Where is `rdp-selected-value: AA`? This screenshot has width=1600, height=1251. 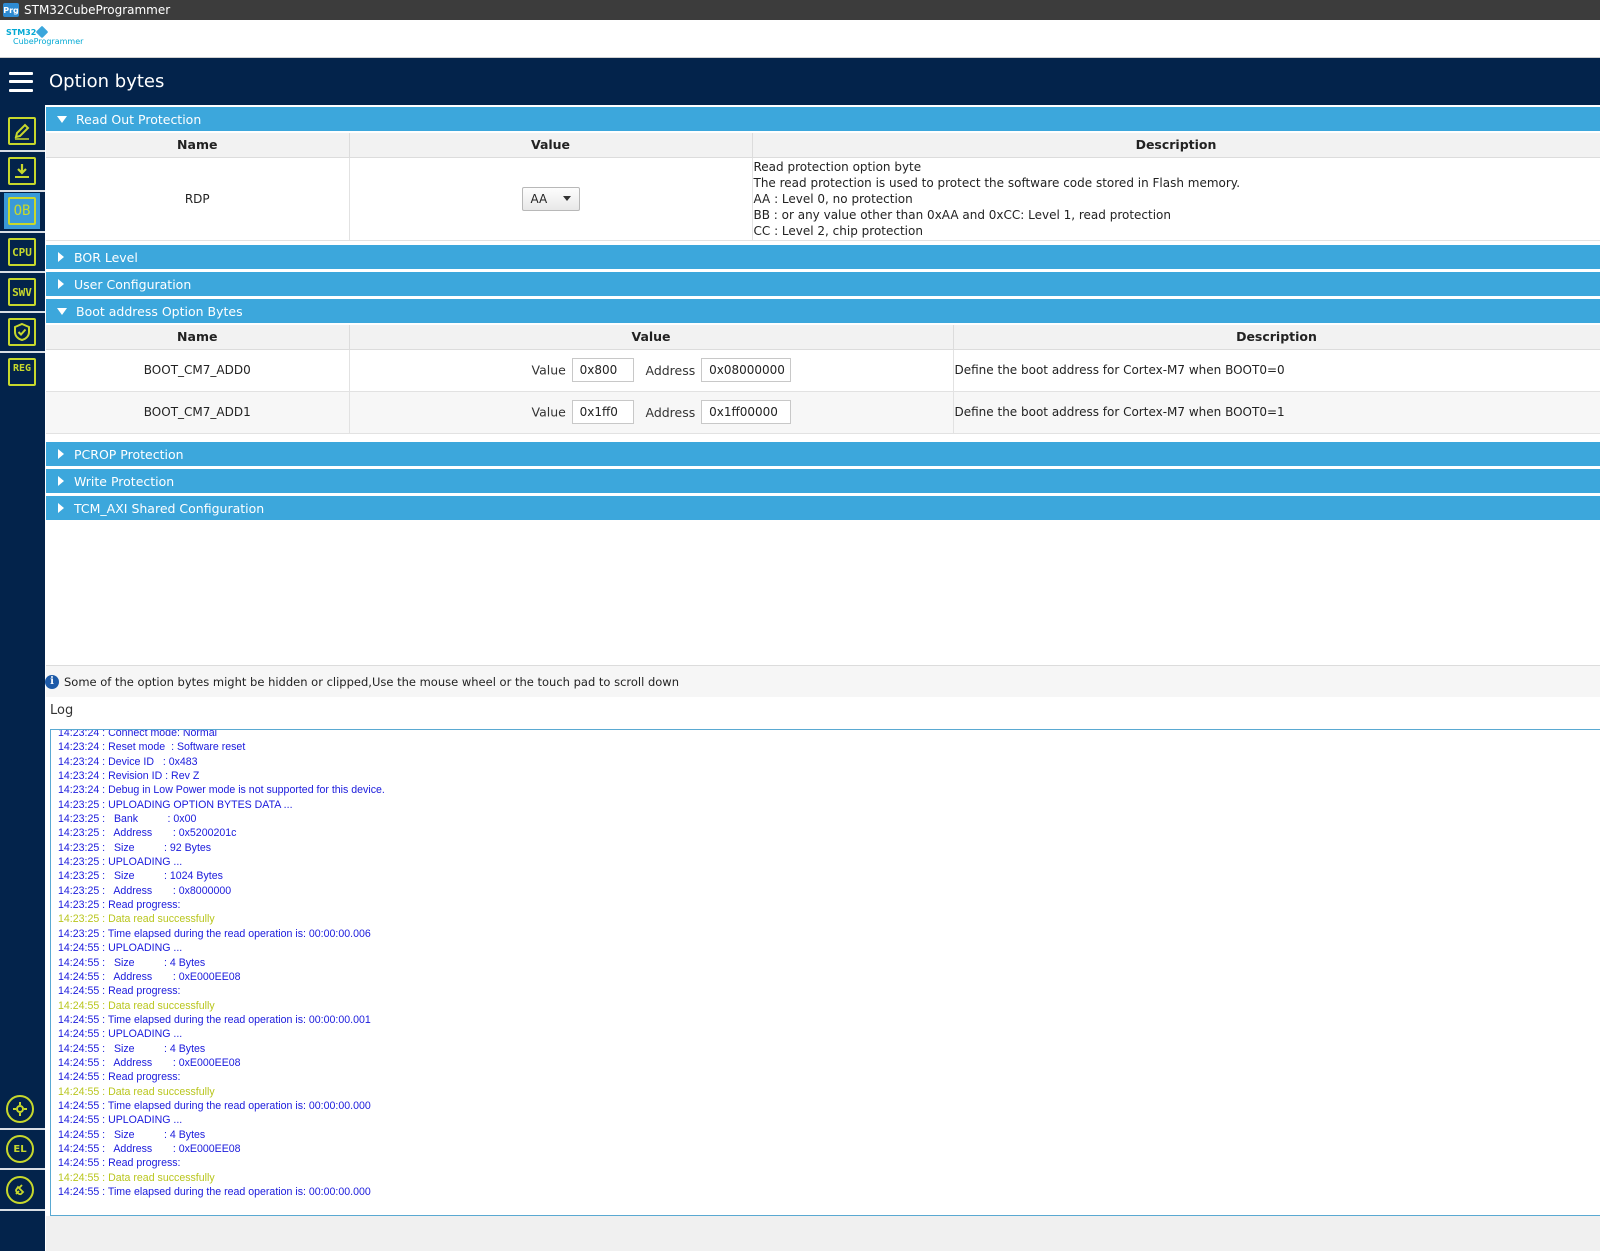 rdp-selected-value: AA is located at coordinates (539, 198).